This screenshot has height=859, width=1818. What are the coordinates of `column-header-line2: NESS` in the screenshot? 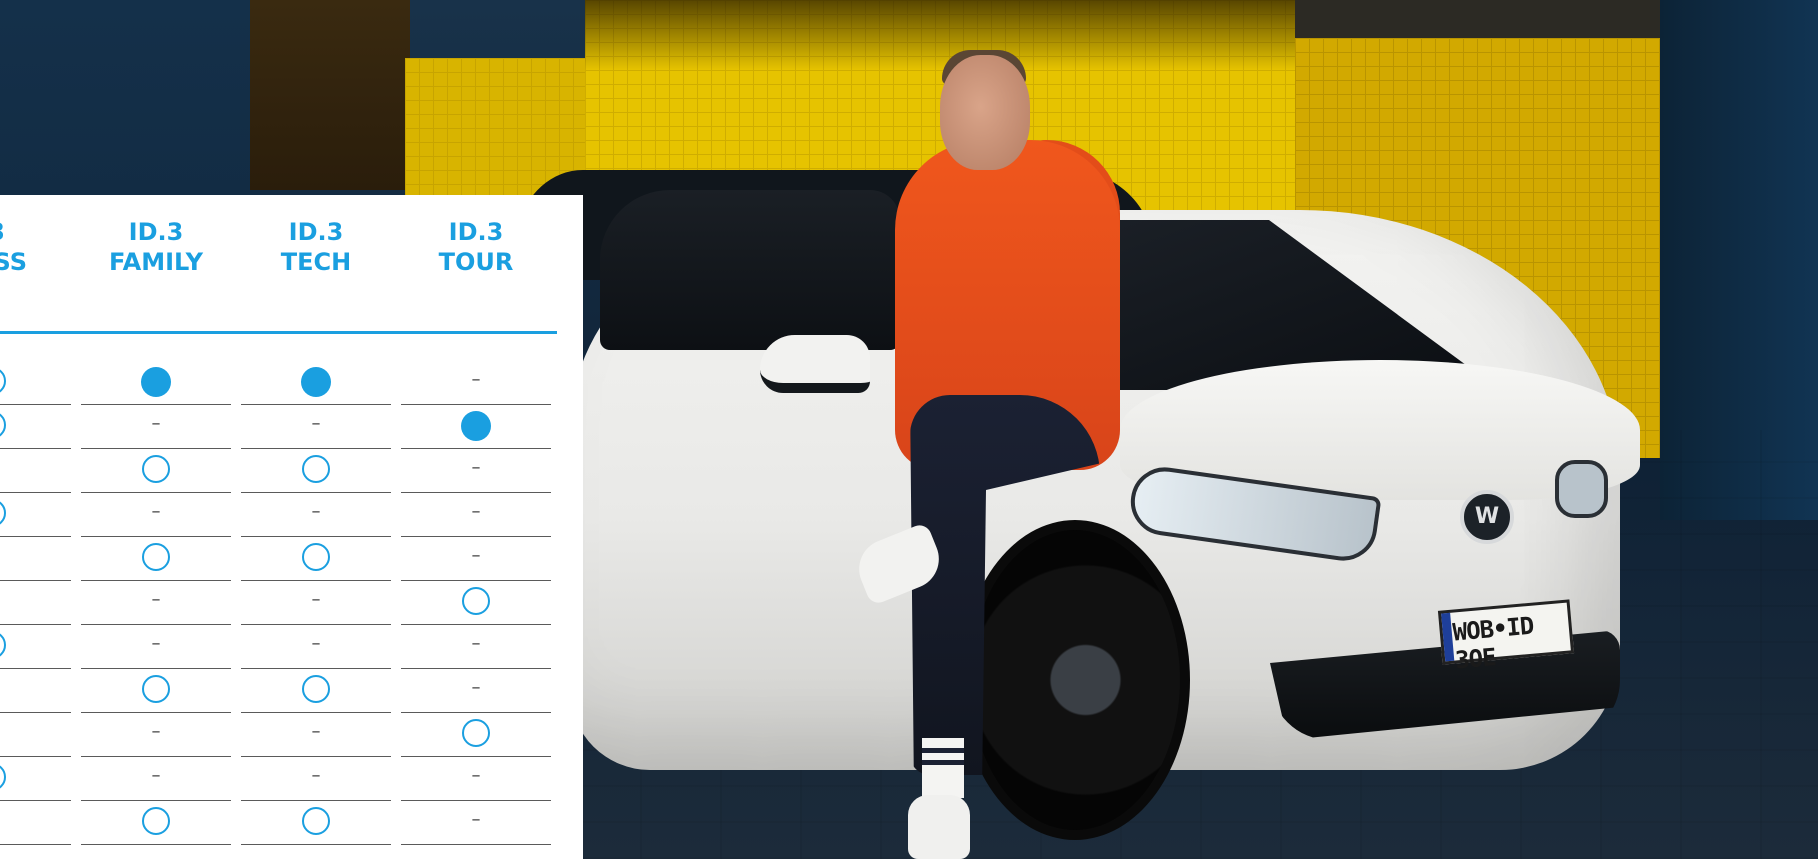 It's located at (13, 262).